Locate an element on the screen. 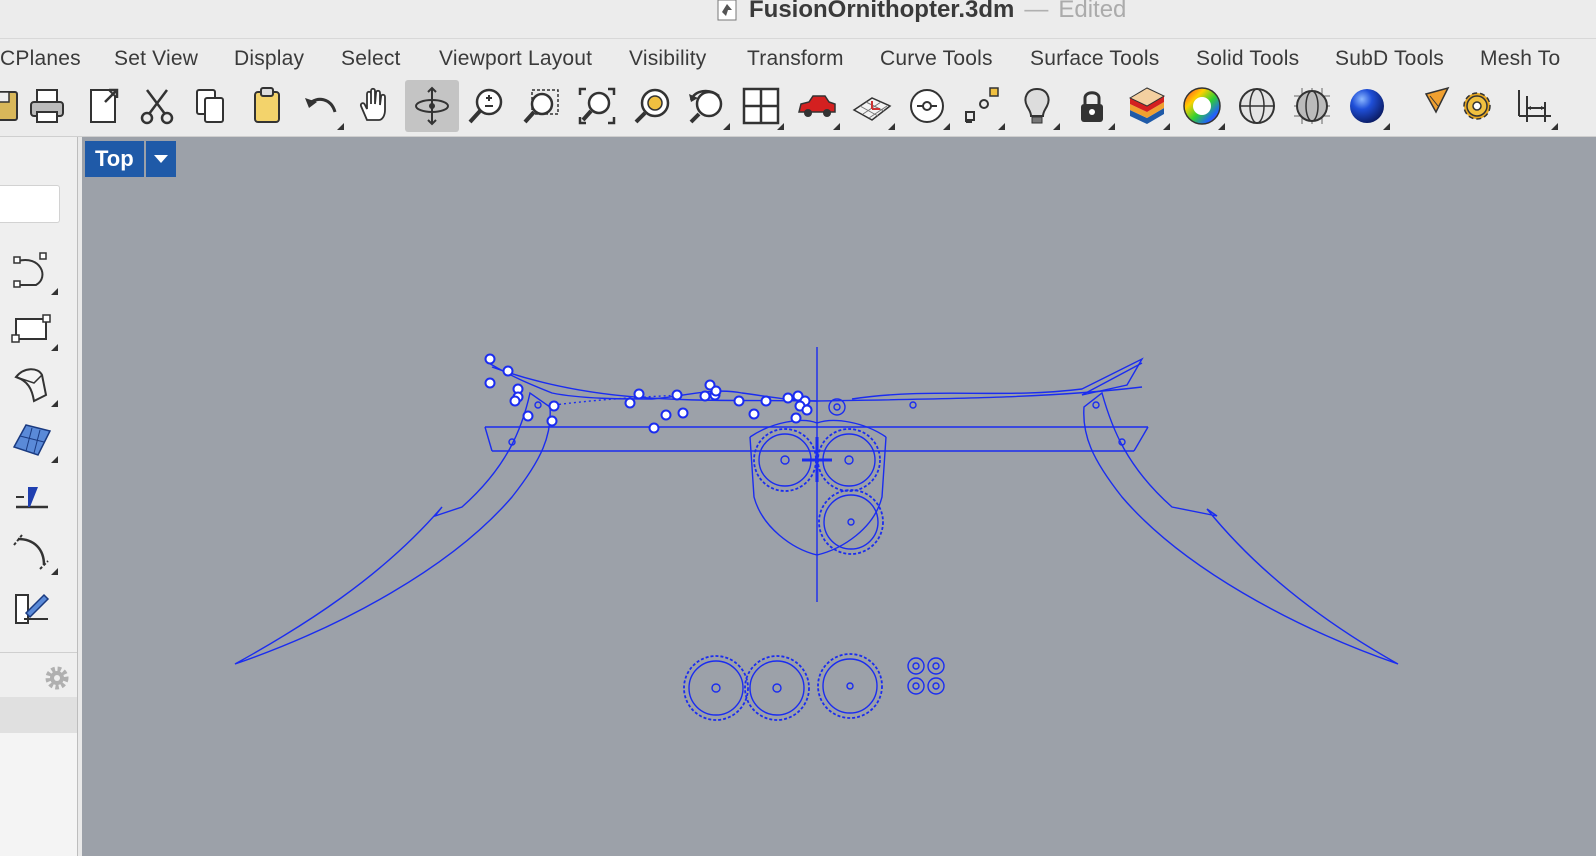  tab-display: Display is located at coordinates (269, 59).